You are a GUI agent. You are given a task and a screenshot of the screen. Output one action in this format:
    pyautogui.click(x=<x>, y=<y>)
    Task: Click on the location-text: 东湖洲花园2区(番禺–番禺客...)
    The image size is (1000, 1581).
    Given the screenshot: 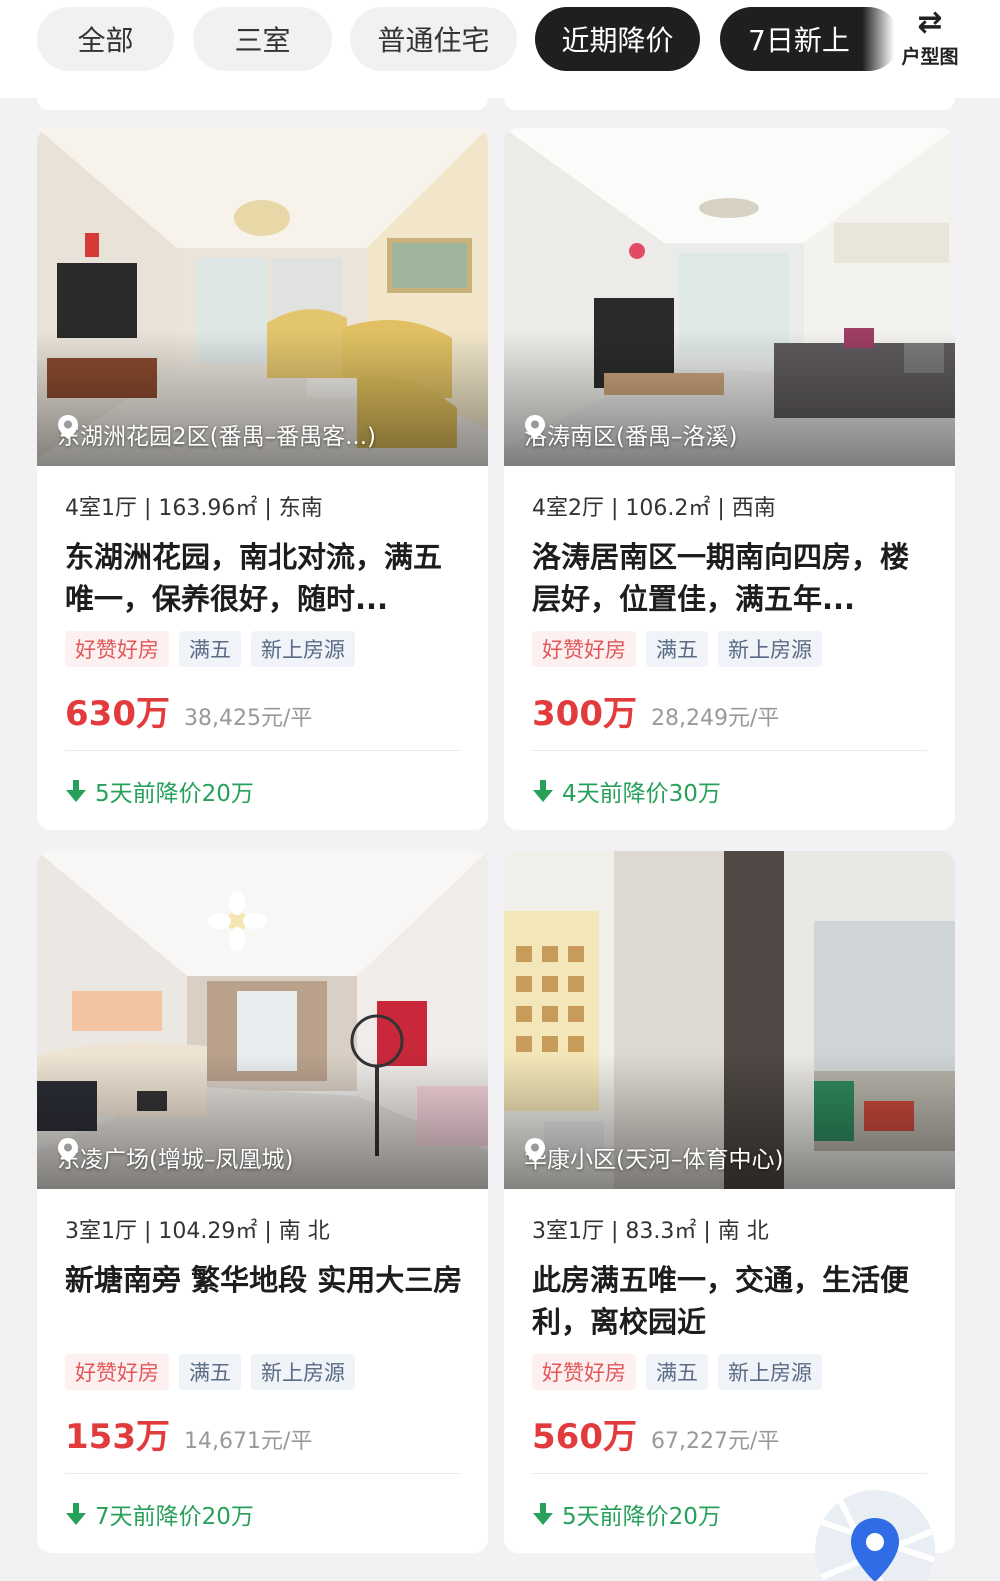 What is the action you would take?
    pyautogui.click(x=217, y=437)
    